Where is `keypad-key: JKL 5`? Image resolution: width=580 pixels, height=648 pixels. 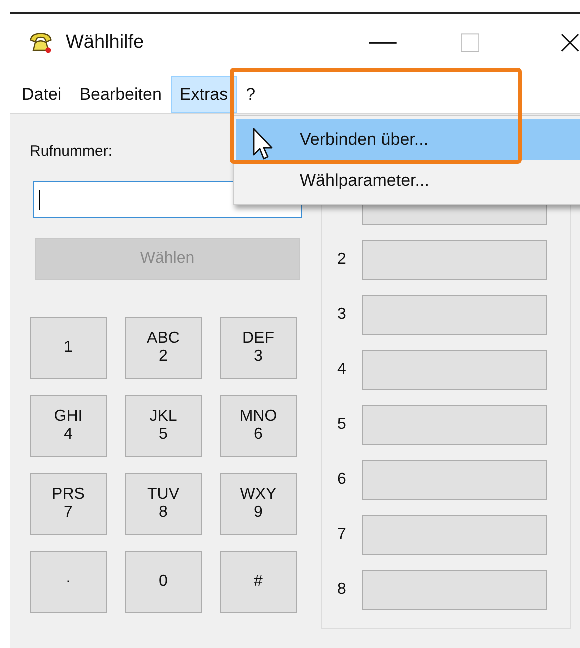
keypad-key: JKL 5 is located at coordinates (163, 426).